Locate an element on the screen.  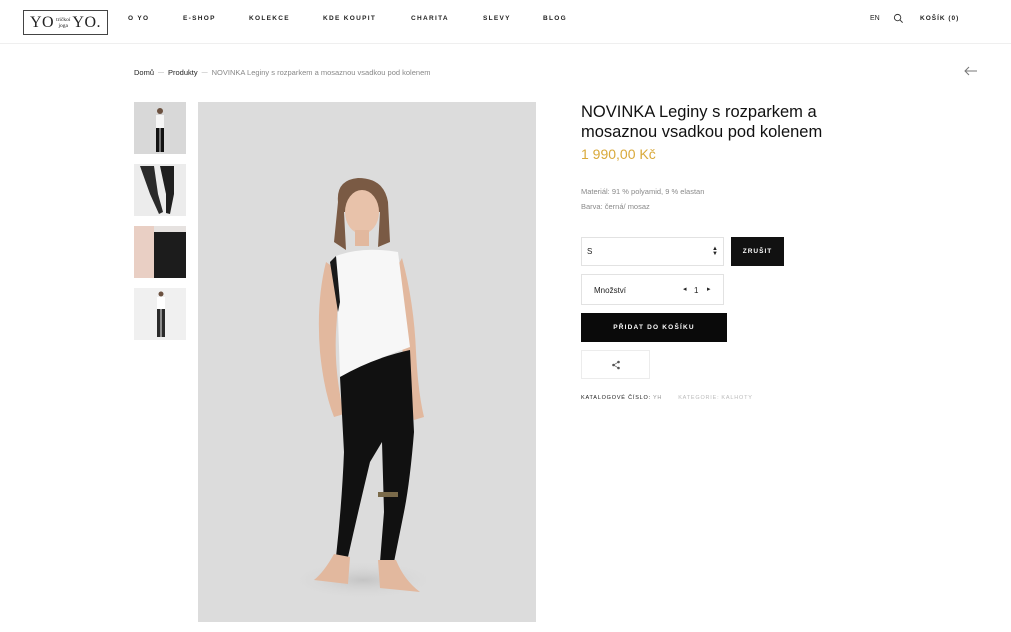
logo-middle: tričkoí joga is located at coordinates (63, 23).